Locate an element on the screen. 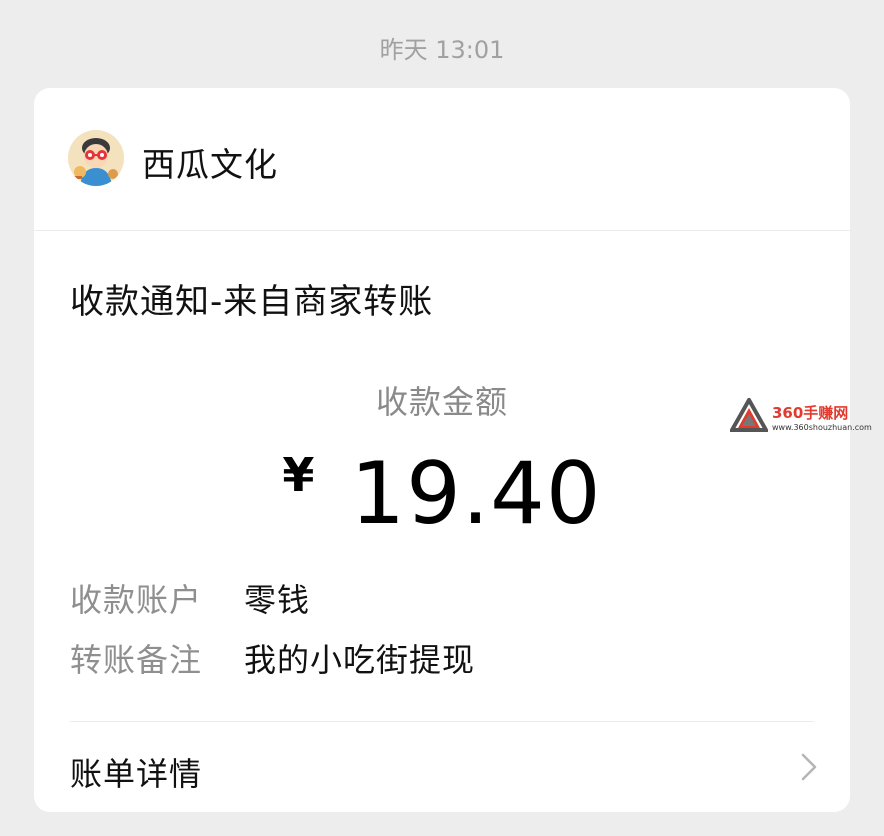  watermark-title: 360手赚网 is located at coordinates (810, 413).